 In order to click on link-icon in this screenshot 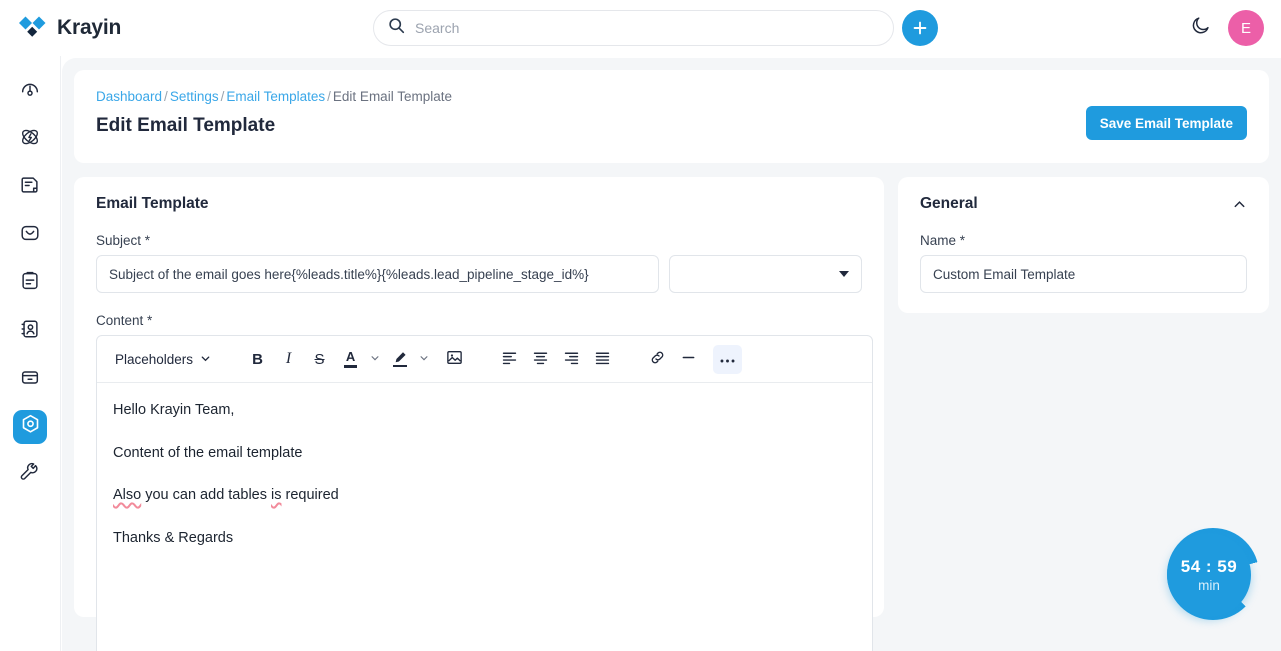, I will do `click(657, 359)`.